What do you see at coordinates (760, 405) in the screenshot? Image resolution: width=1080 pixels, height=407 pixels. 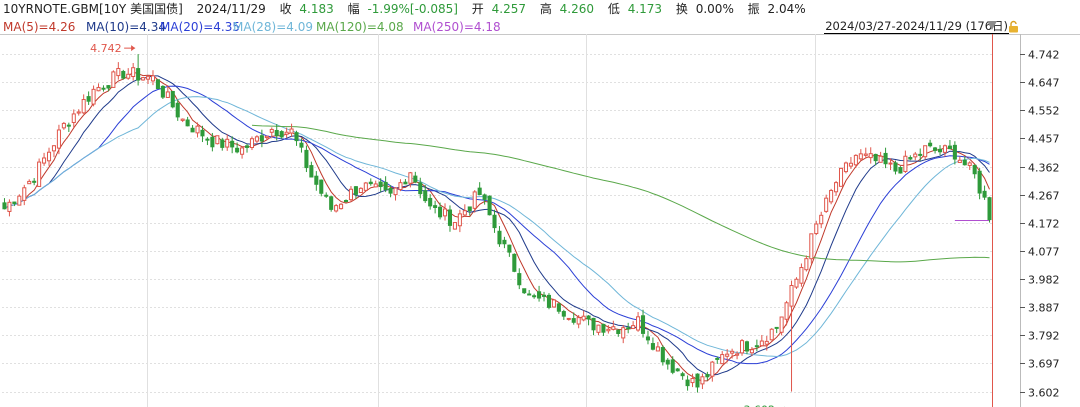 I see `low-marker-label: 3.602` at bounding box center [760, 405].